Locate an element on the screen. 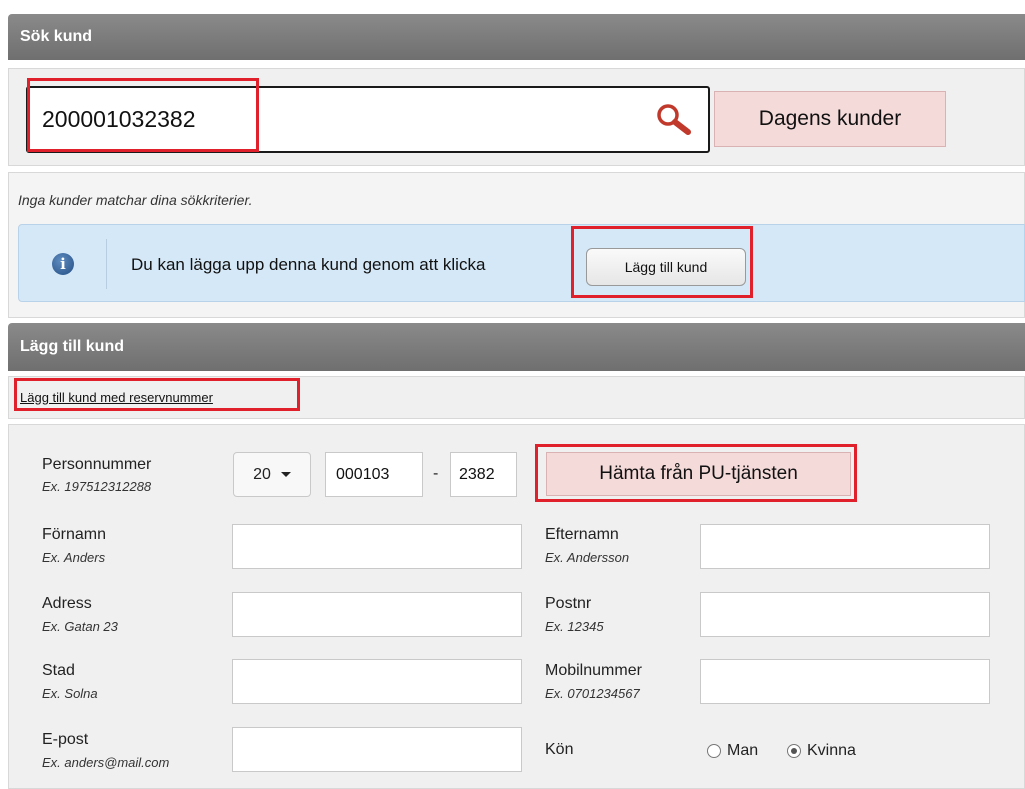 This screenshot has height=789, width=1025. radio-man-label: Man is located at coordinates (743, 750).